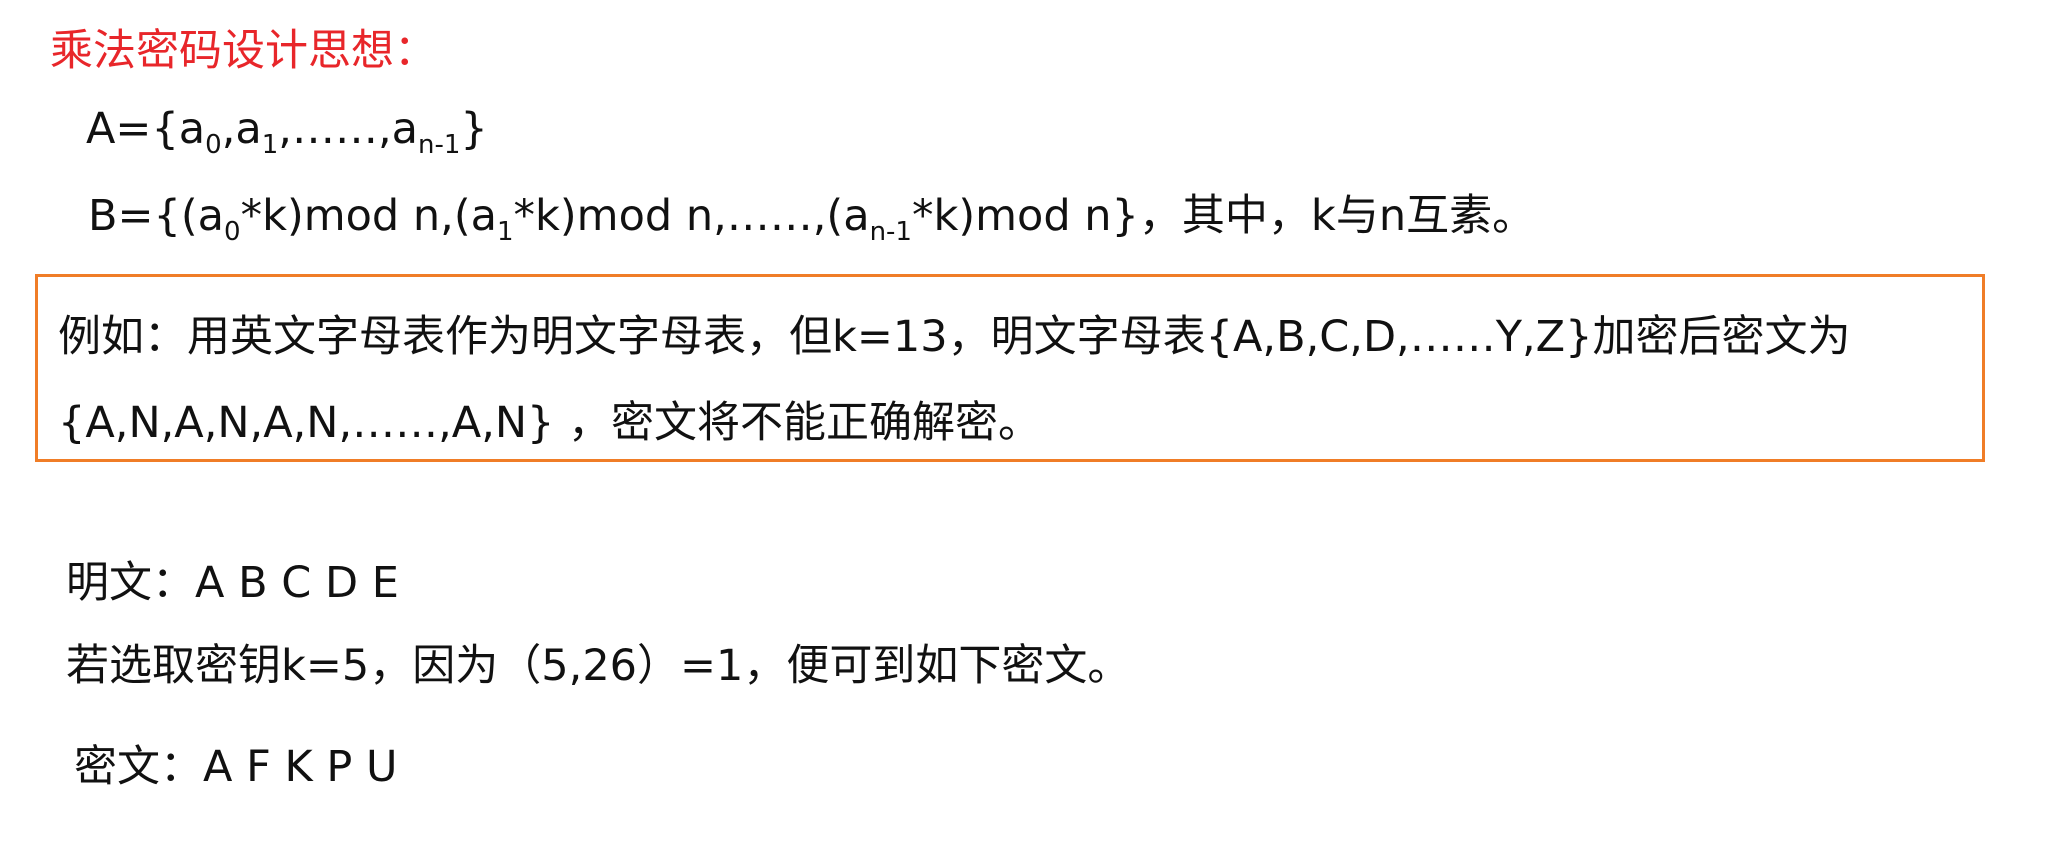  Describe the element at coordinates (232, 583) in the screenshot. I see `plaintext-line: 明文：A B C D E` at that location.